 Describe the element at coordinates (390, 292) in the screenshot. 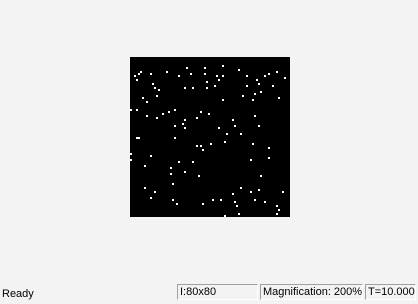

I see `status-panel-time: T=10.000` at that location.